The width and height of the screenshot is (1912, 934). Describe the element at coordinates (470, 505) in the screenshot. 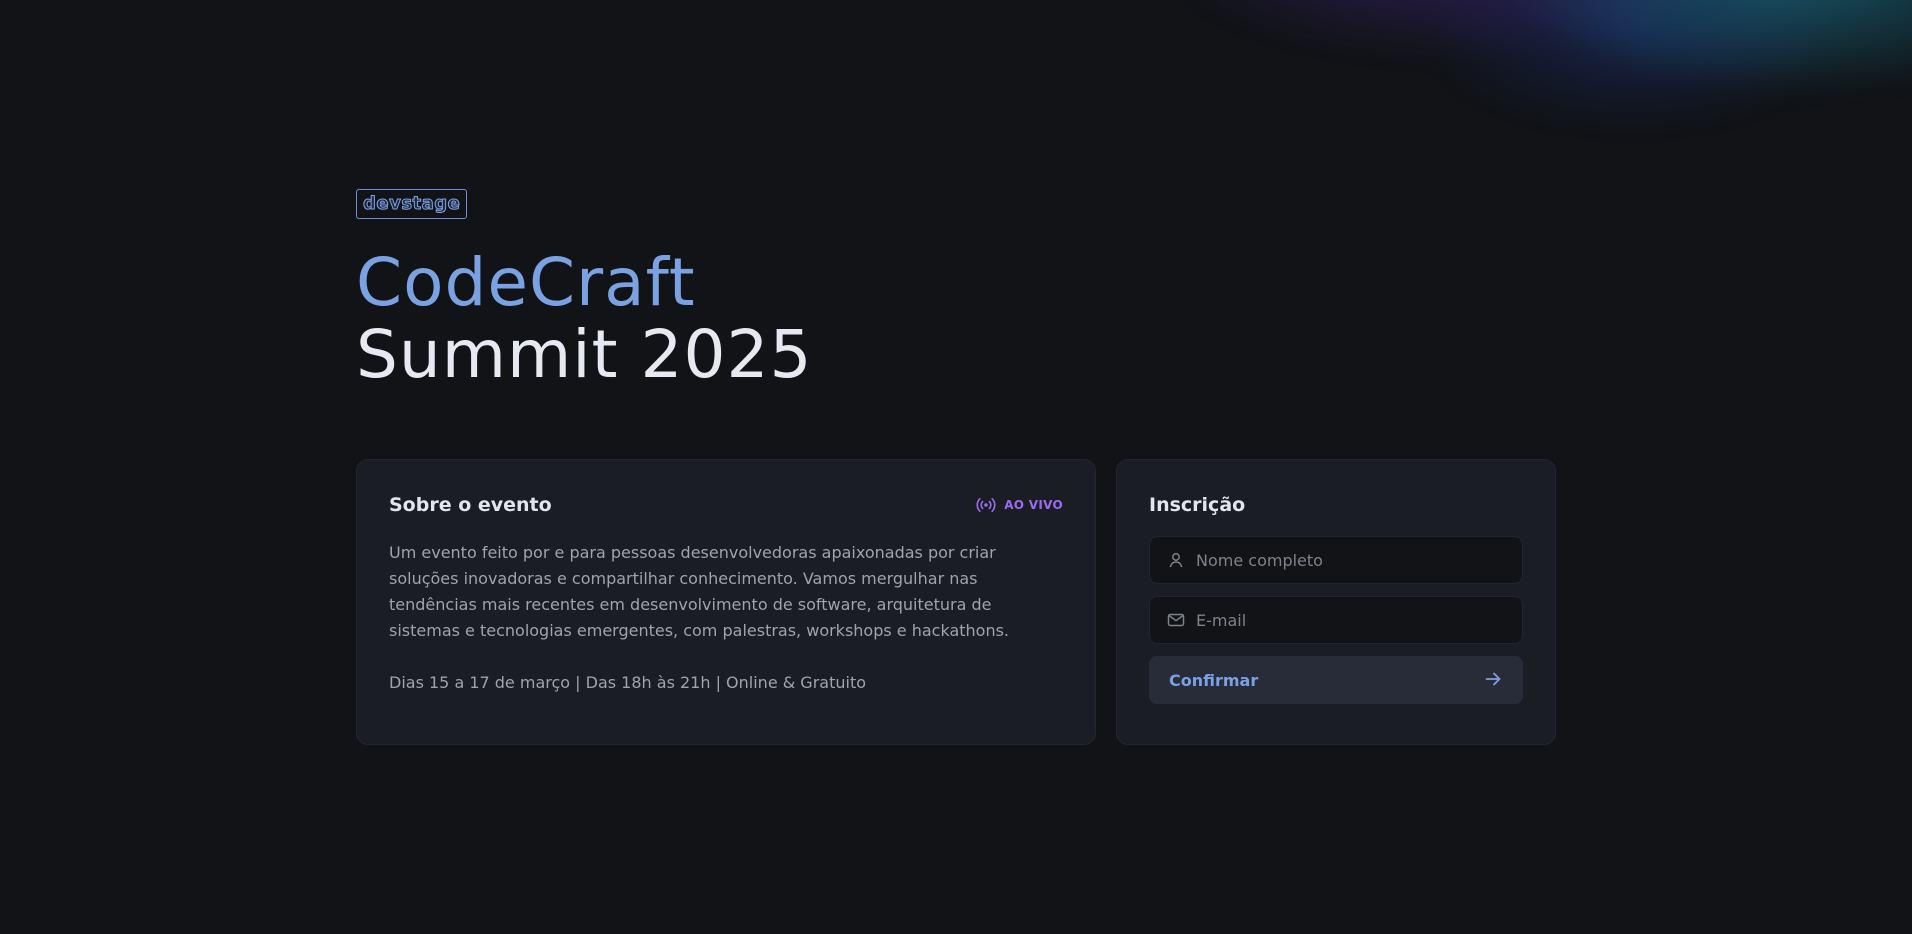

I see `about-card-title: Sobre o evento` at that location.